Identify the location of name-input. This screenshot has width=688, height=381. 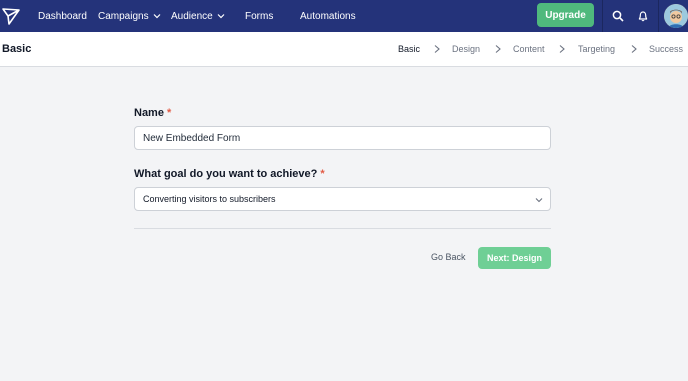
(342, 138).